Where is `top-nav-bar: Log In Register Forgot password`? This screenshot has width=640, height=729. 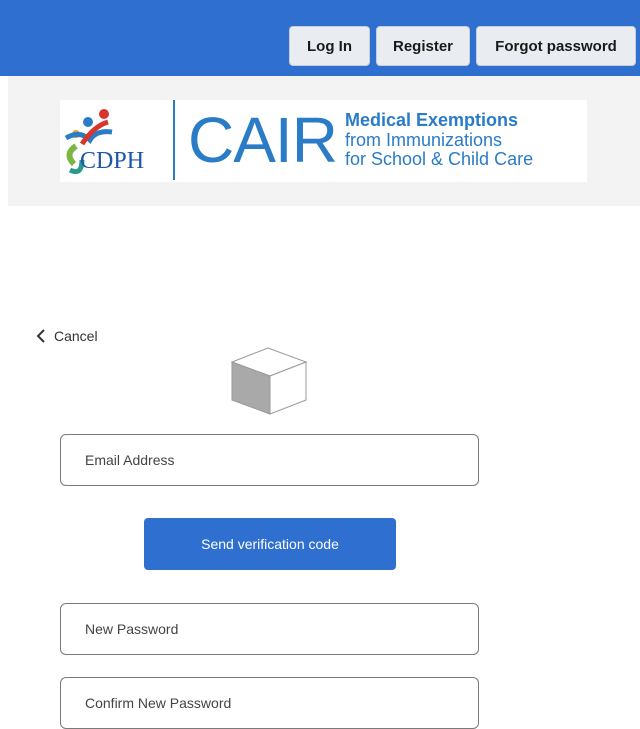
top-nav-bar: Log In Register Forgot password is located at coordinates (320, 38).